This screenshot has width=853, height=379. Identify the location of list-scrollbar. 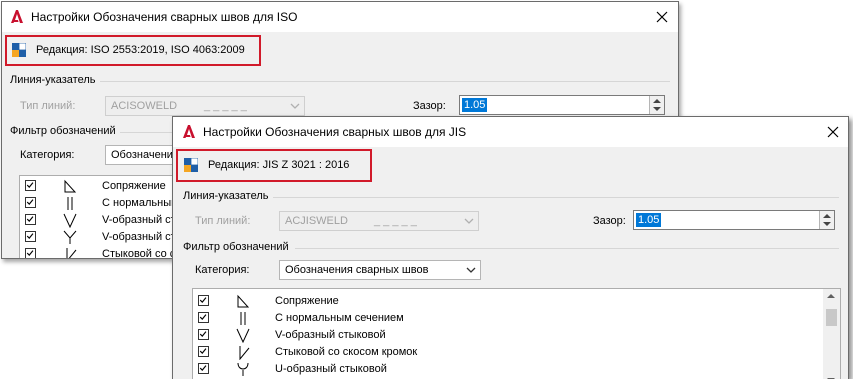
(831, 334).